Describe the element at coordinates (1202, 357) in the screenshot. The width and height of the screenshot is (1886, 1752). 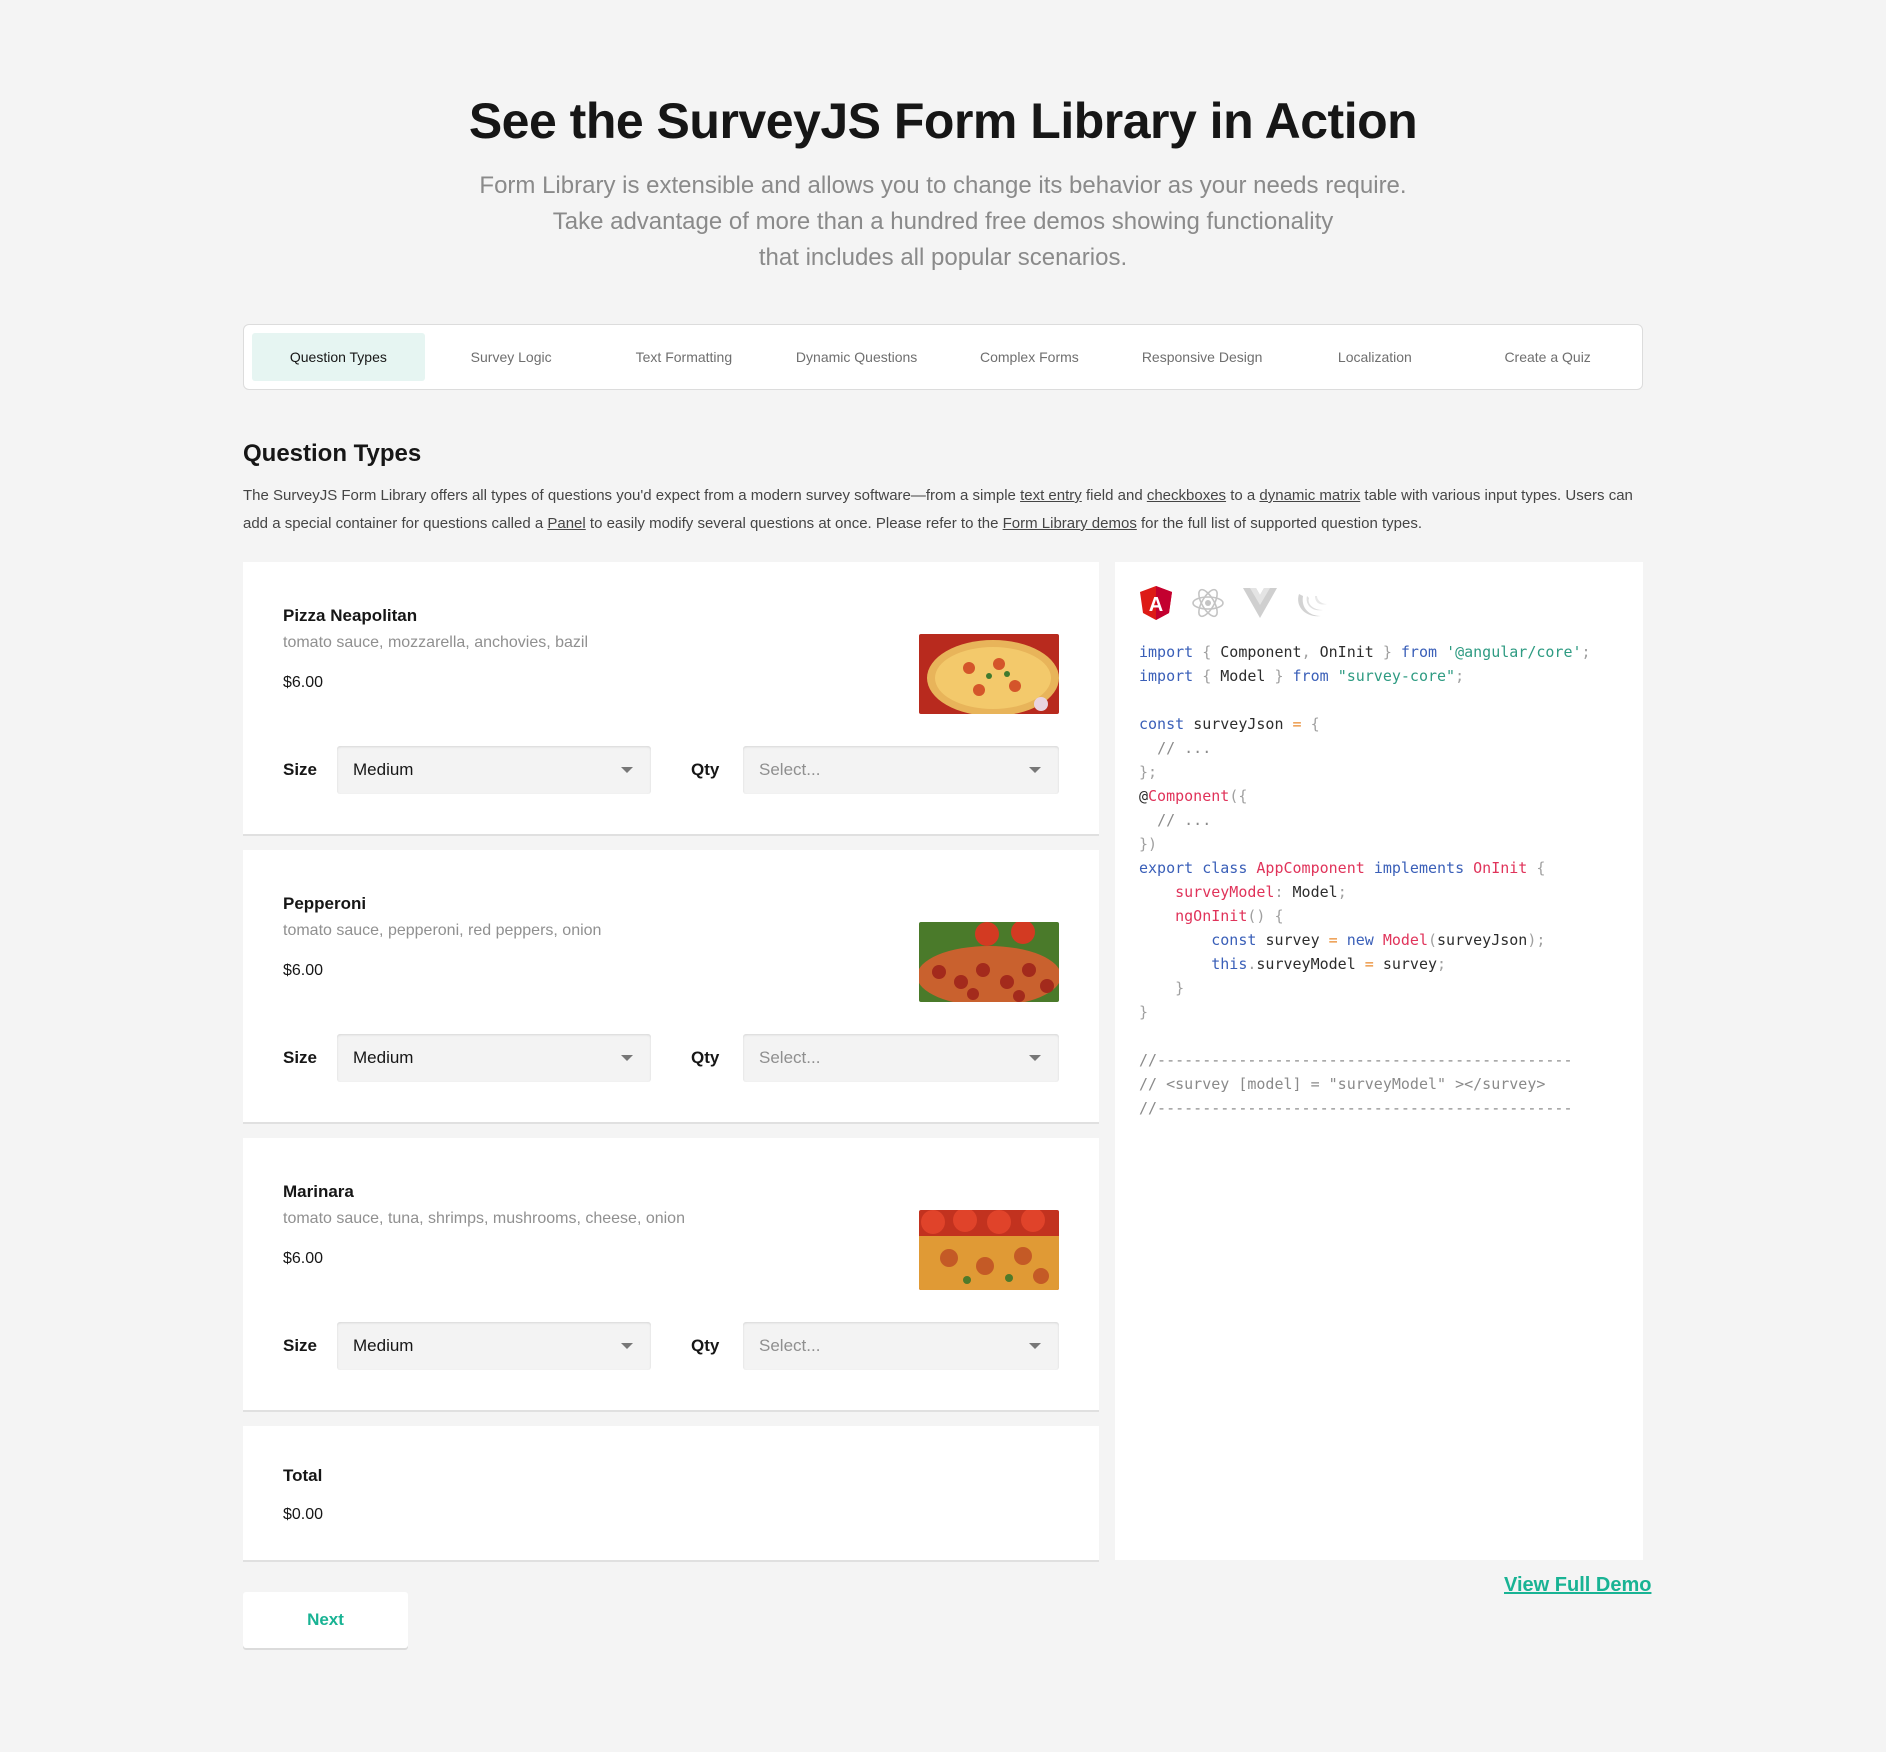
I see `tab-responsive-design: Responsive Design` at that location.